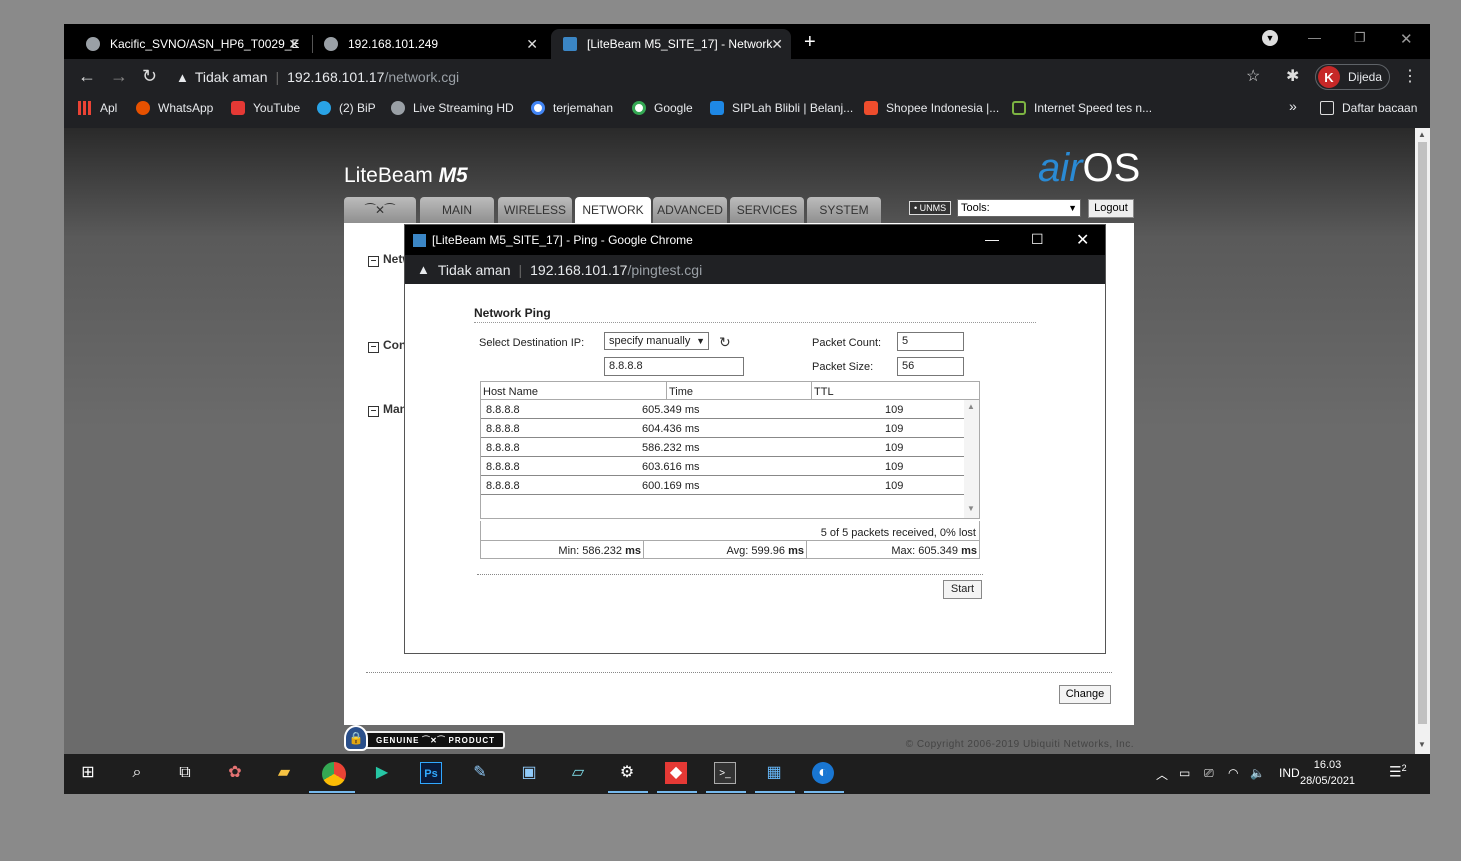 The width and height of the screenshot is (1461, 861). What do you see at coordinates (930, 366) in the screenshot?
I see `packet-size-input: 56` at bounding box center [930, 366].